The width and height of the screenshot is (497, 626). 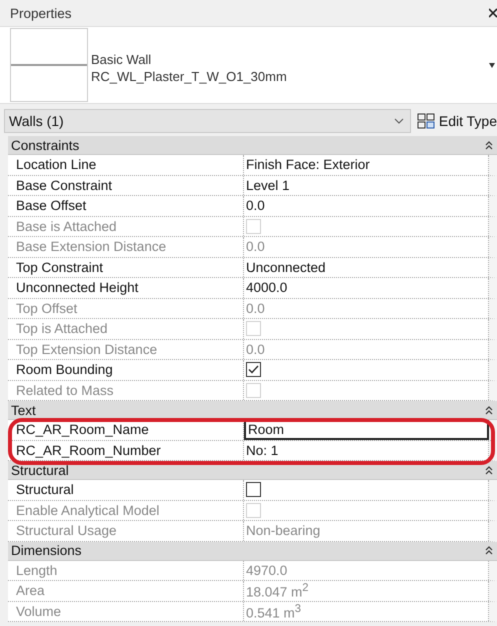 I want to click on edit-type-icon, so click(x=425, y=121).